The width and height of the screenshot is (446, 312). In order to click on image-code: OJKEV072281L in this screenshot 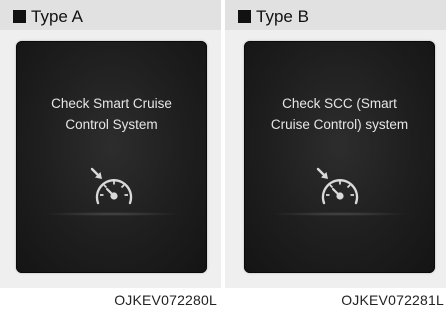, I will do `click(392, 300)`.